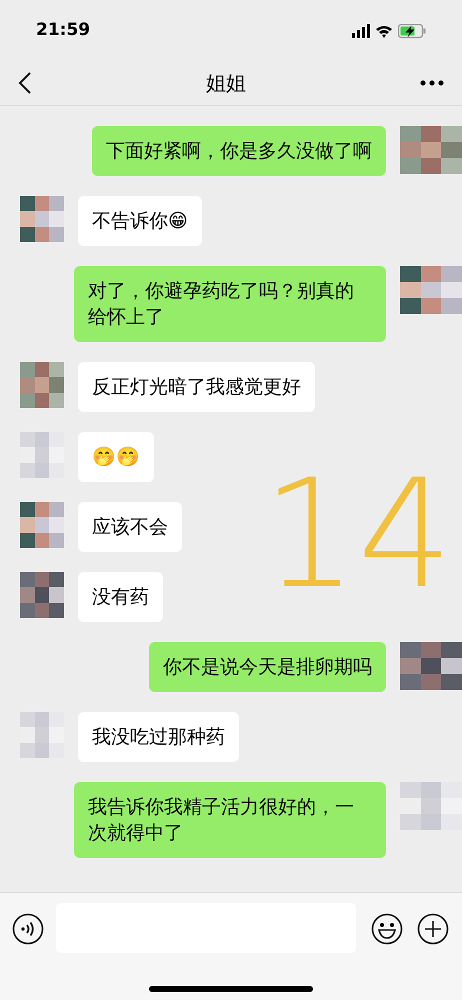 This screenshot has width=462, height=1000. I want to click on battery-icon, so click(412, 31).